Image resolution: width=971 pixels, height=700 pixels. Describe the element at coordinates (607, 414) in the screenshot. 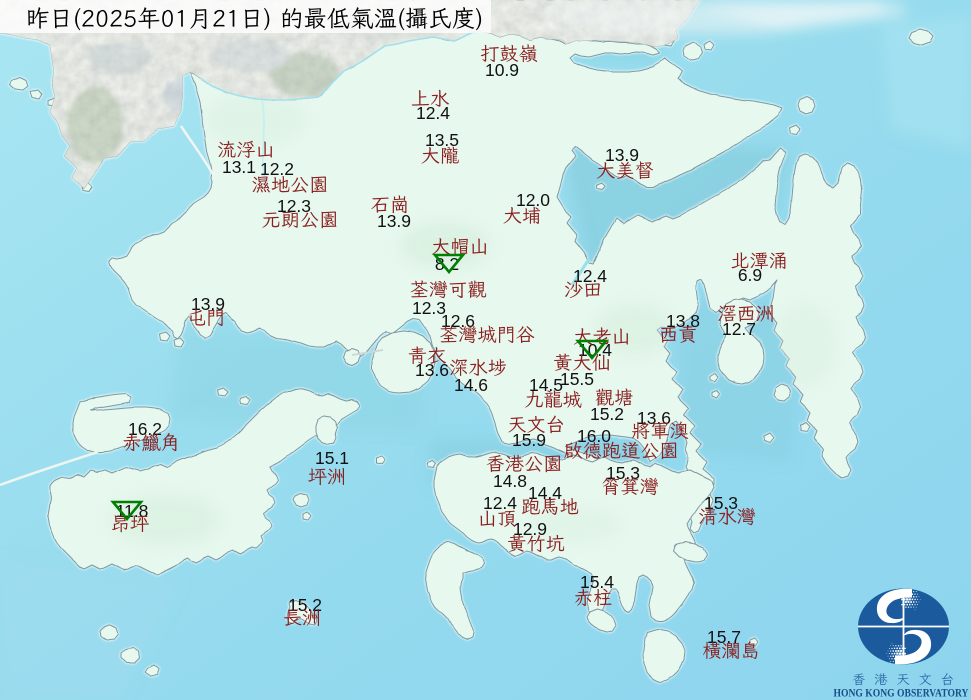

I see `svg-text: 15.2` at that location.